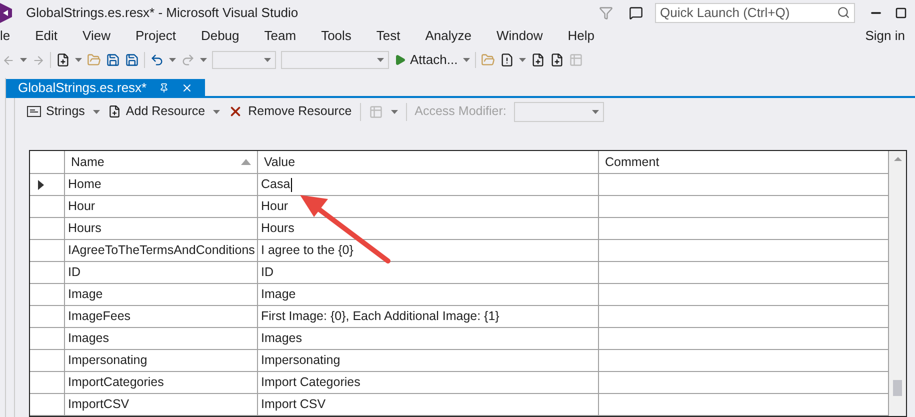 The height and width of the screenshot is (417, 915). What do you see at coordinates (161, 382) in the screenshot?
I see `name-cell: ImportCategories` at bounding box center [161, 382].